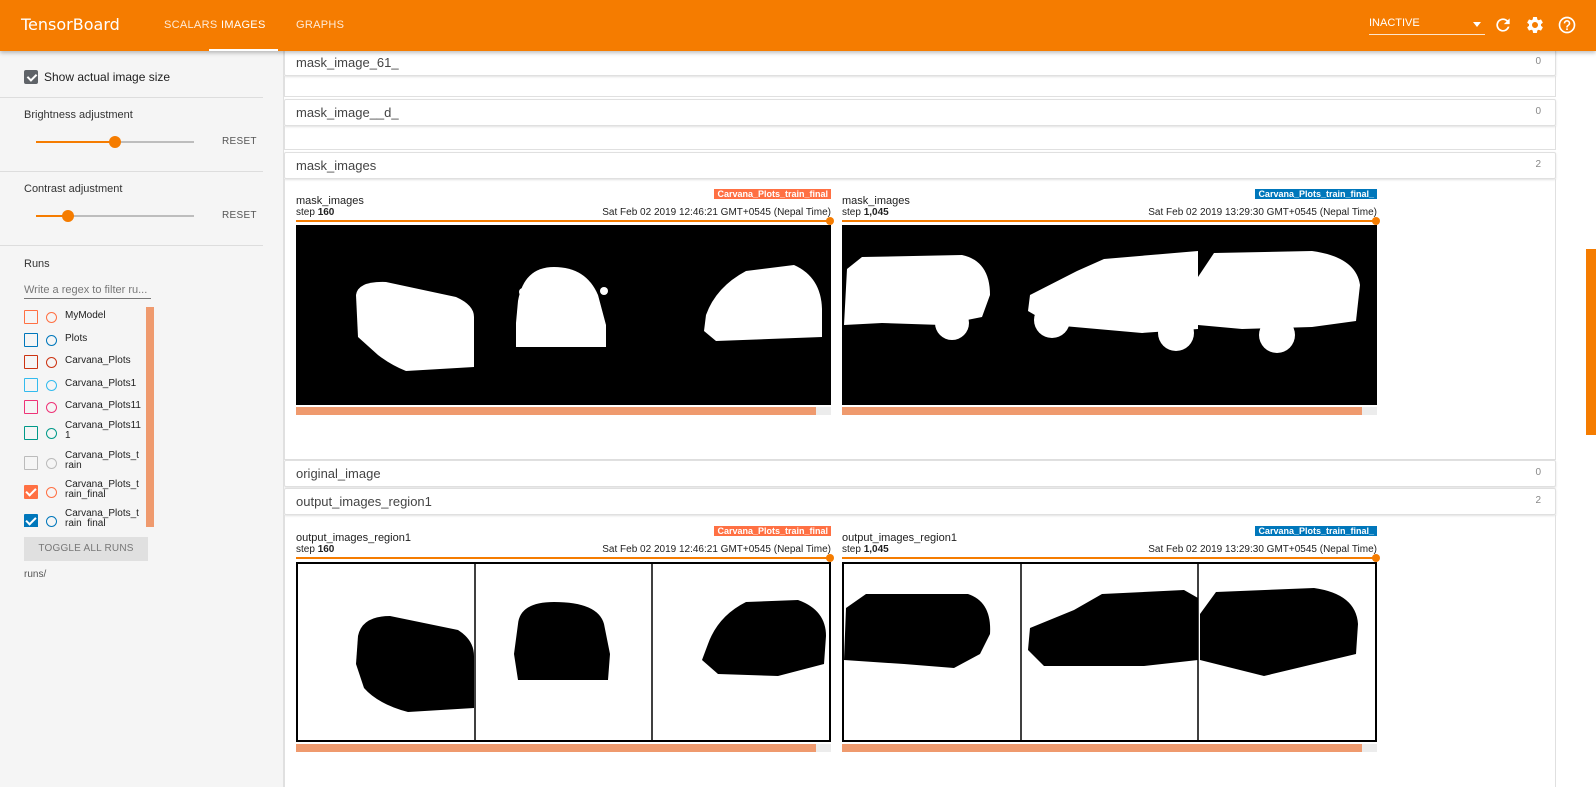 This screenshot has width=1596, height=787. What do you see at coordinates (920, 165) in the screenshot?
I see `pane-header-mask-images: mask_images 2` at bounding box center [920, 165].